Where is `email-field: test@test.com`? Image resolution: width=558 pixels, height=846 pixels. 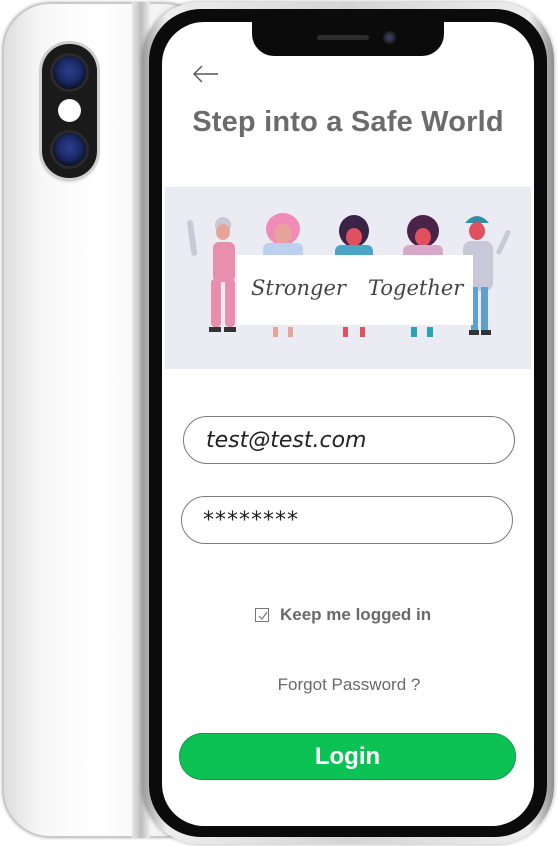
email-field: test@test.com is located at coordinates (349, 440).